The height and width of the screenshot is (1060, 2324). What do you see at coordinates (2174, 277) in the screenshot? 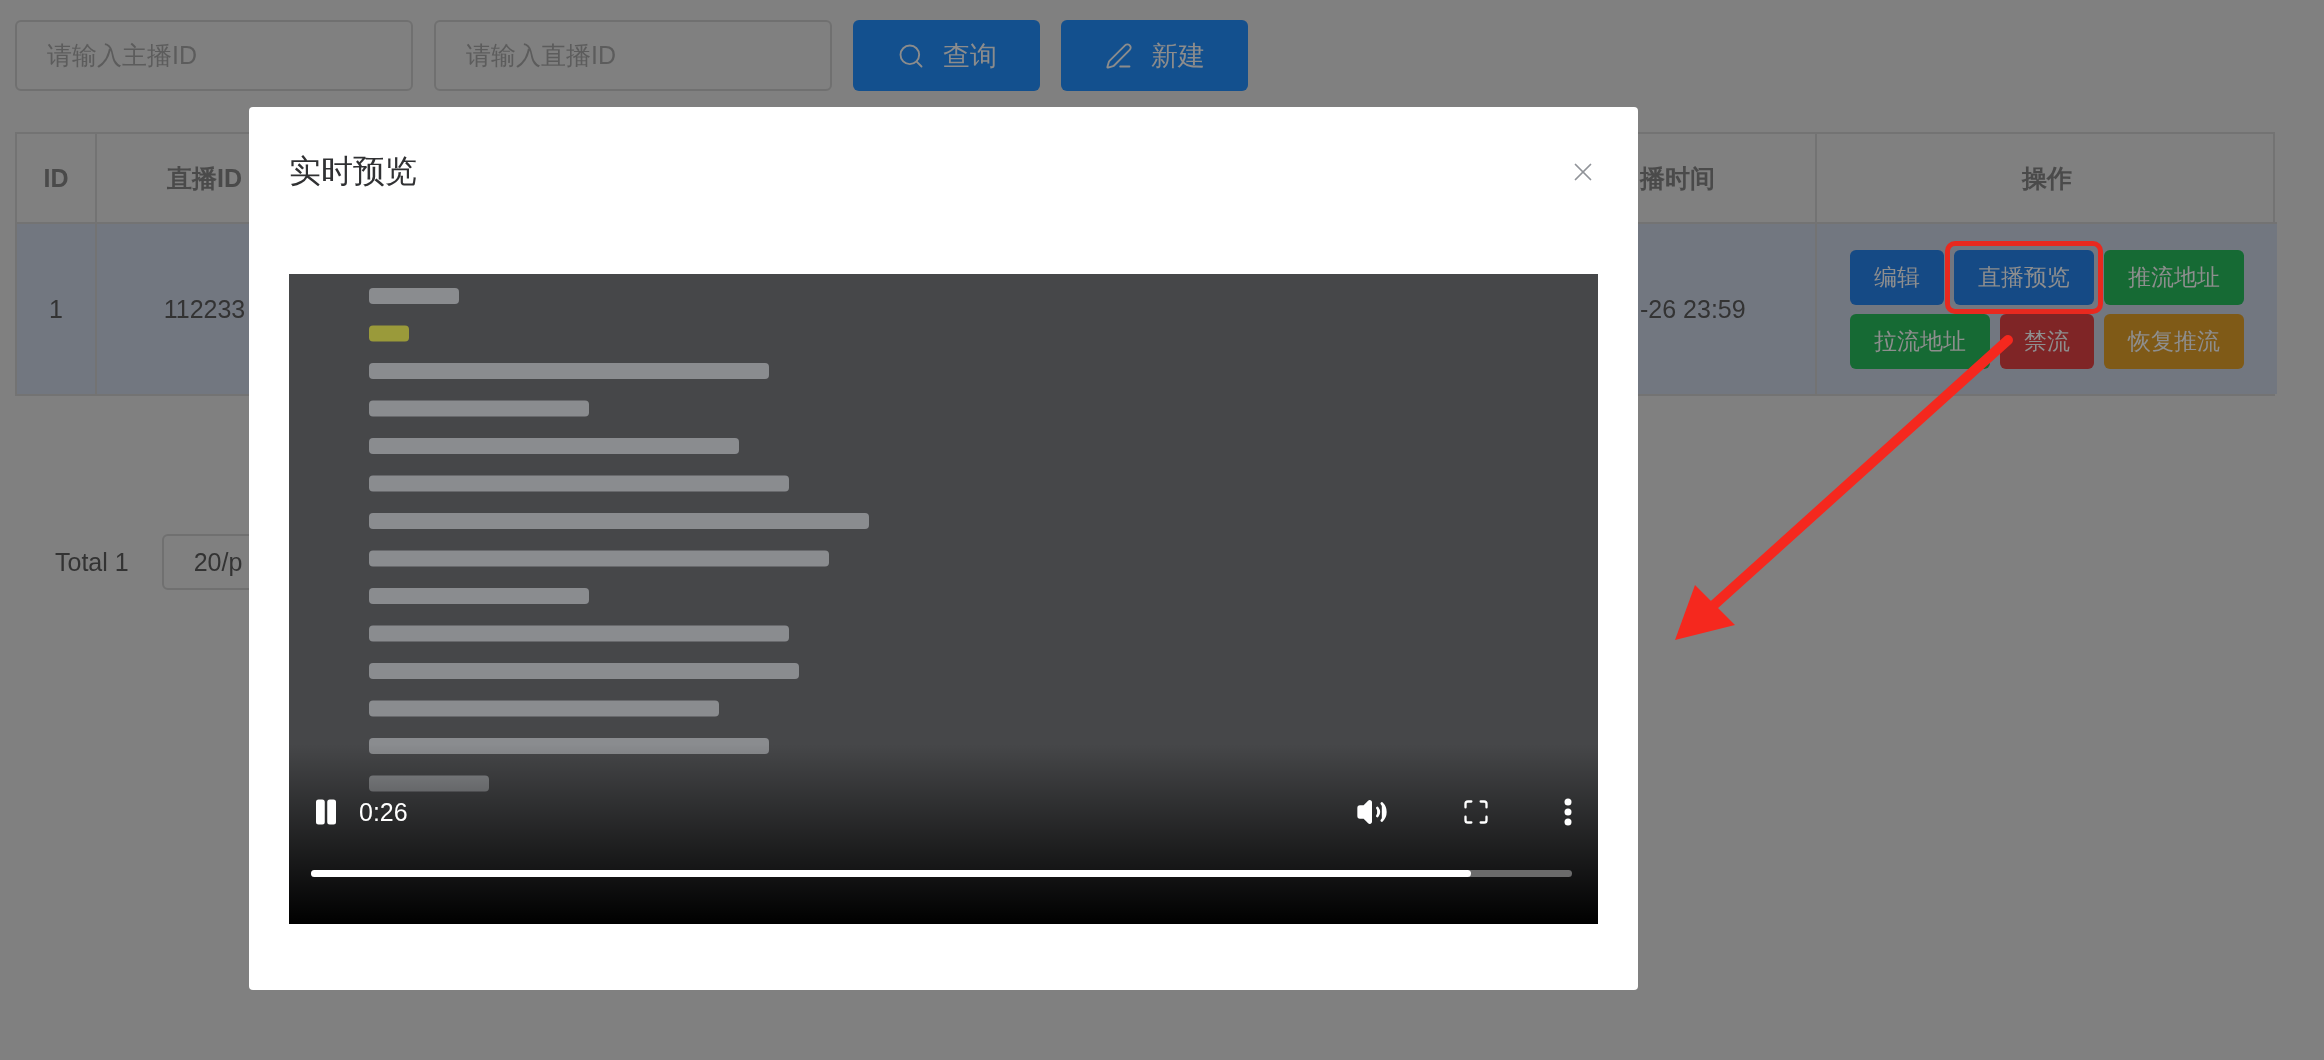
I see `action-button: 推流地址` at bounding box center [2174, 277].